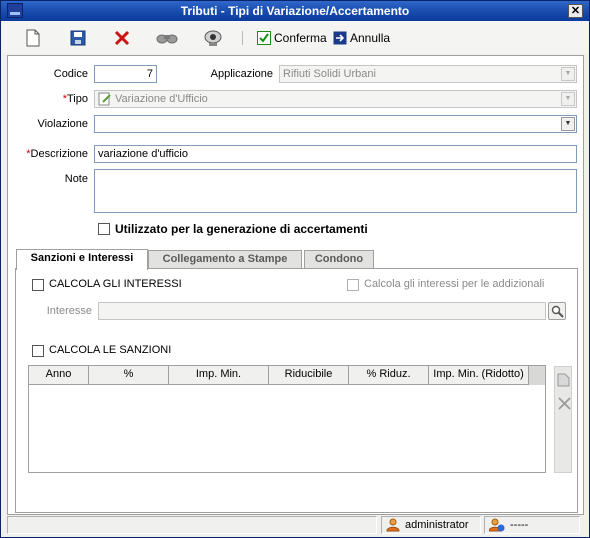  Describe the element at coordinates (59, 375) in the screenshot. I see `col-anno: Anno` at that location.